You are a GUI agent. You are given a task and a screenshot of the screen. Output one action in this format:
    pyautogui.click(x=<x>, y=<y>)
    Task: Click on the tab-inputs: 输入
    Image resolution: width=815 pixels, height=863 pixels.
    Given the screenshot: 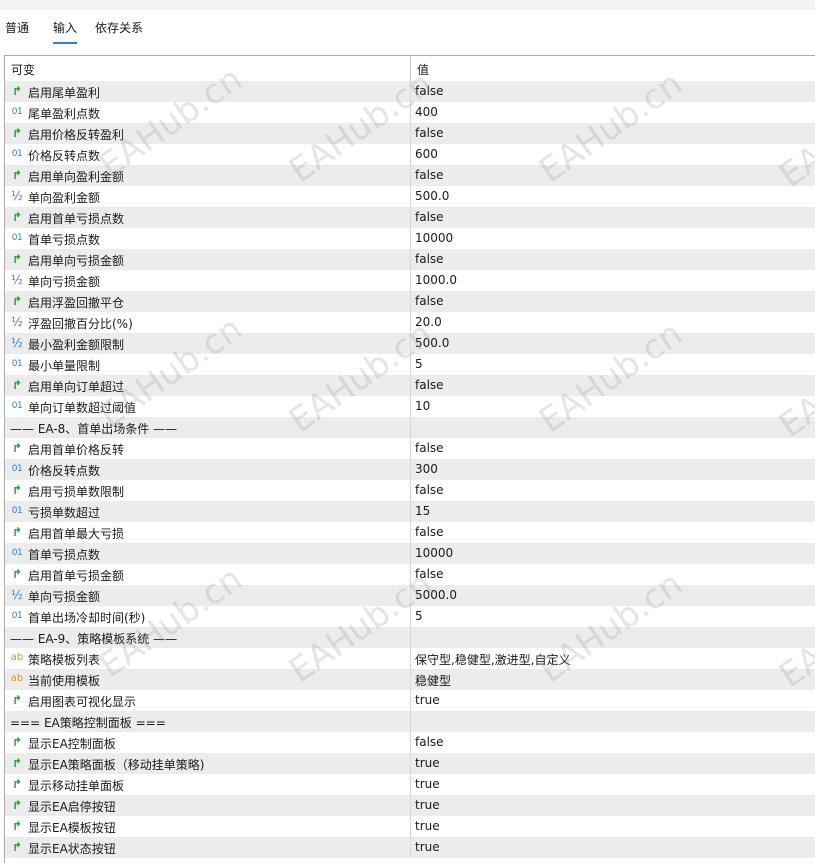 What is the action you would take?
    pyautogui.click(x=65, y=32)
    